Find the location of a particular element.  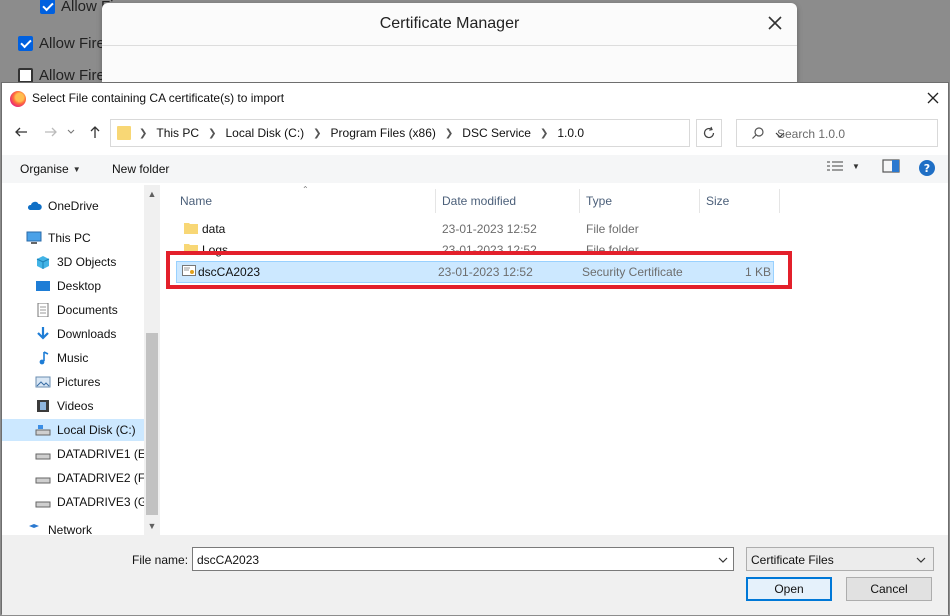

cloud-icon is located at coordinates (34, 205).